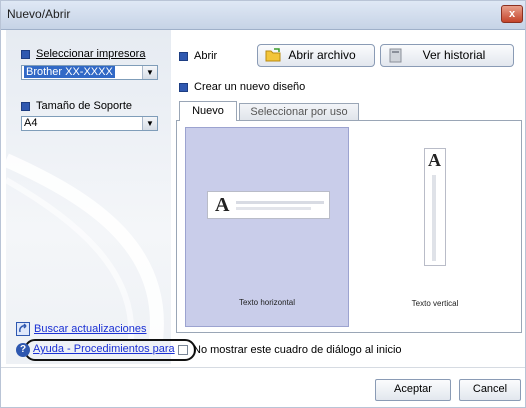 The width and height of the screenshot is (526, 408). Describe the element at coordinates (39, 14) in the screenshot. I see `window-title: Nuevo/Abrir` at that location.